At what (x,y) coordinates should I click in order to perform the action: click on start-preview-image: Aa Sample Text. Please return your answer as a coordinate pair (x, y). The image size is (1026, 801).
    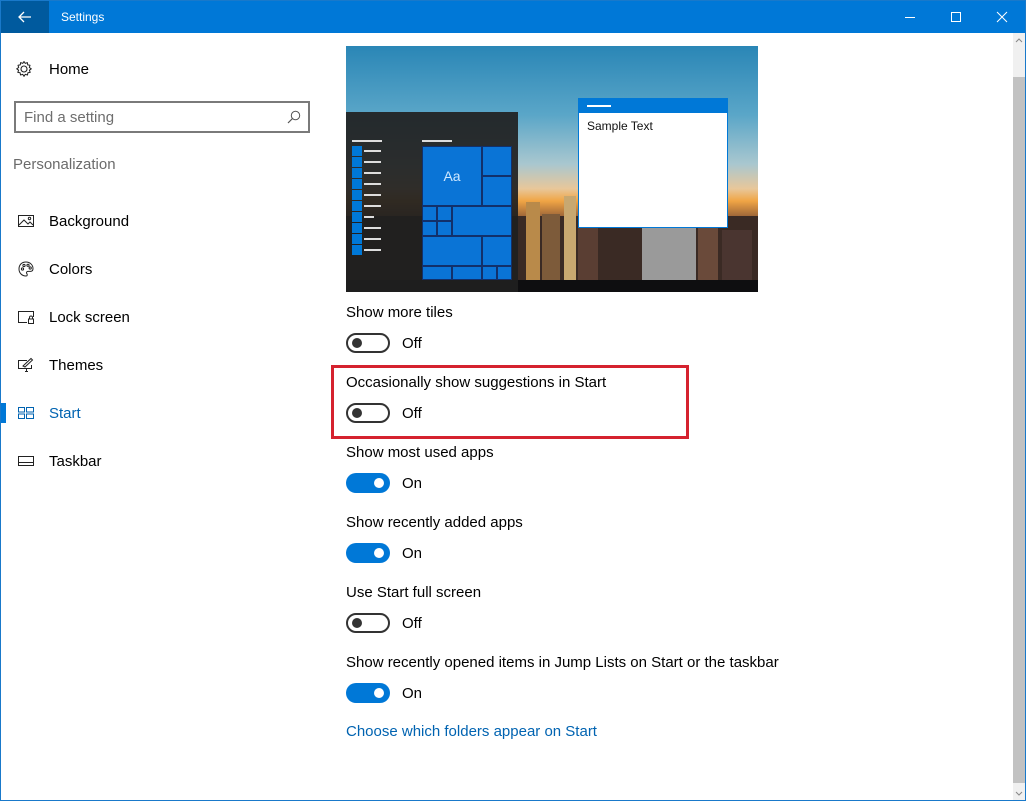
    Looking at the image, I should click on (552, 169).